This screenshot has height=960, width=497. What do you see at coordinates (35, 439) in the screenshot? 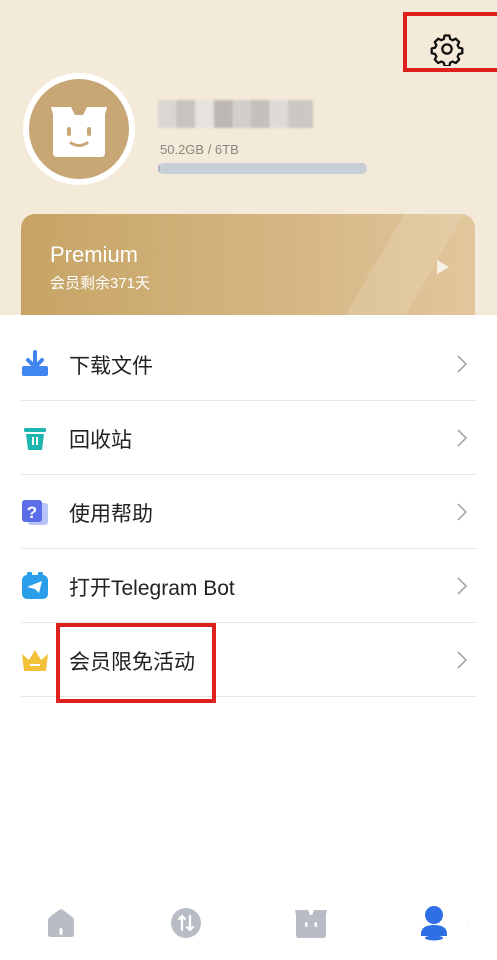
I see `trash-icon` at bounding box center [35, 439].